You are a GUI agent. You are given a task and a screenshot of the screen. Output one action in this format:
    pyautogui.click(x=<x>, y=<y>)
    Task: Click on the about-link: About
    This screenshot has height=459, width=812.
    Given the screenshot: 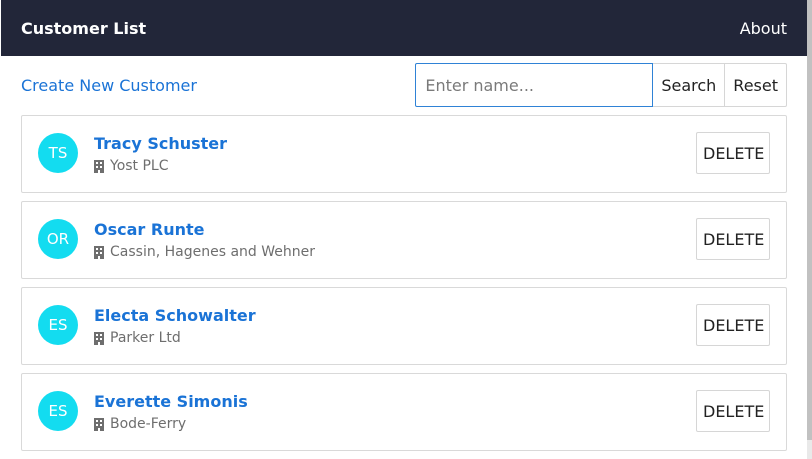 What is the action you would take?
    pyautogui.click(x=763, y=28)
    